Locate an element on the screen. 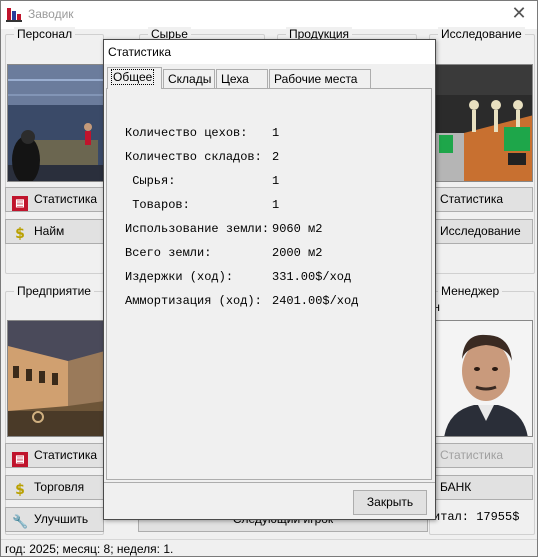 This screenshot has height=557, width=538. group-label-personnel: Персонал is located at coordinates (45, 34).